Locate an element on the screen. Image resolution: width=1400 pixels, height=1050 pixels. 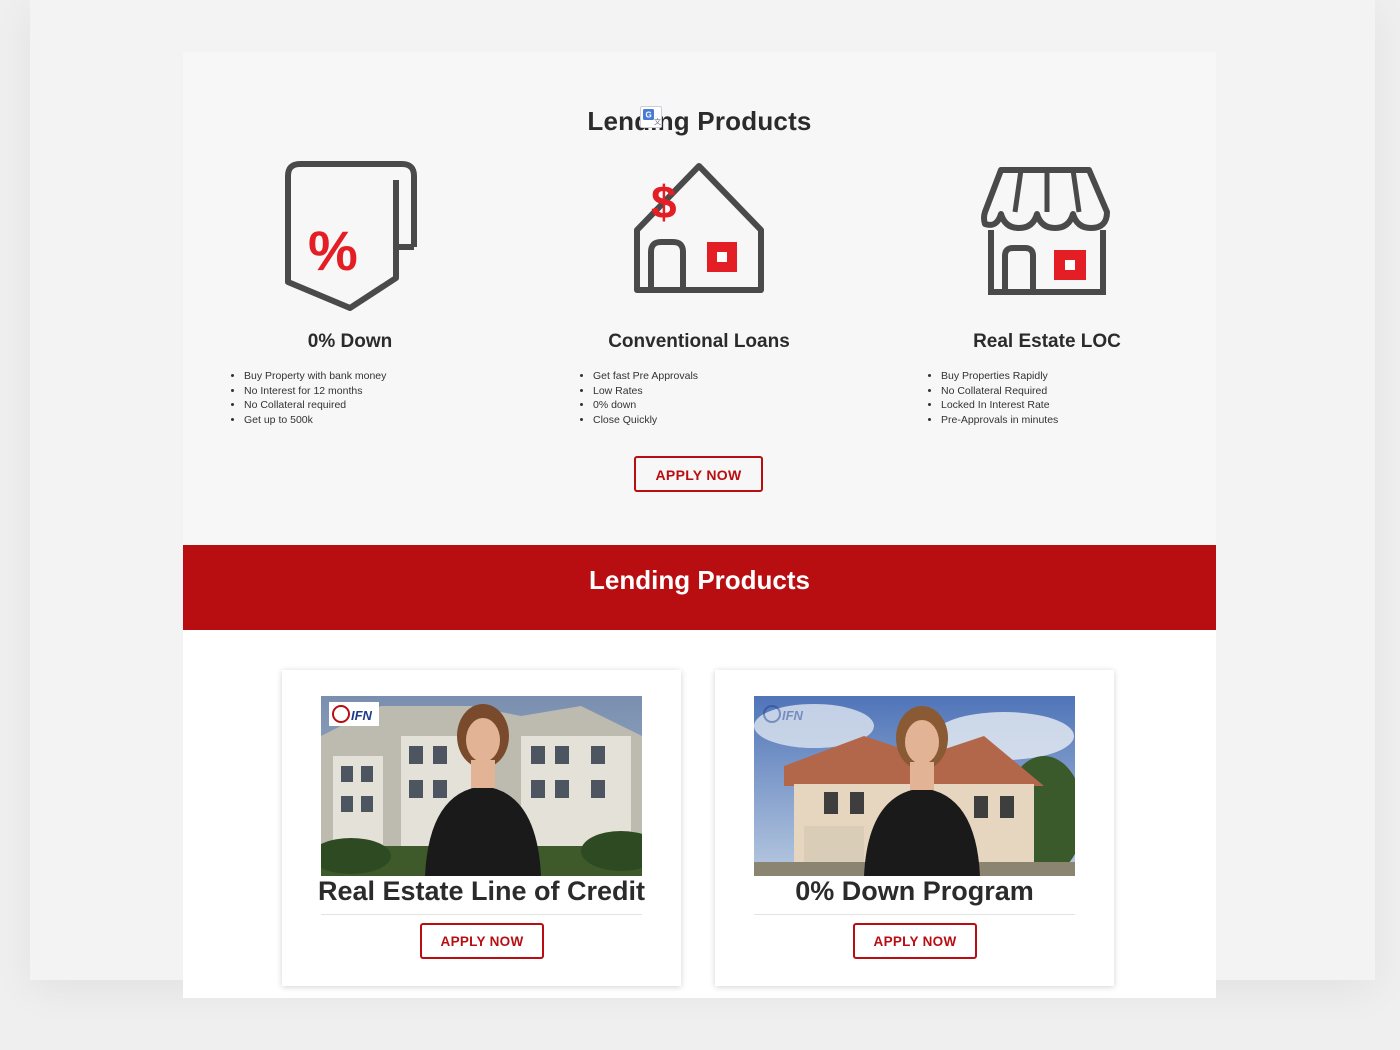
banner-title: Lending Products is located at coordinates (699, 580).